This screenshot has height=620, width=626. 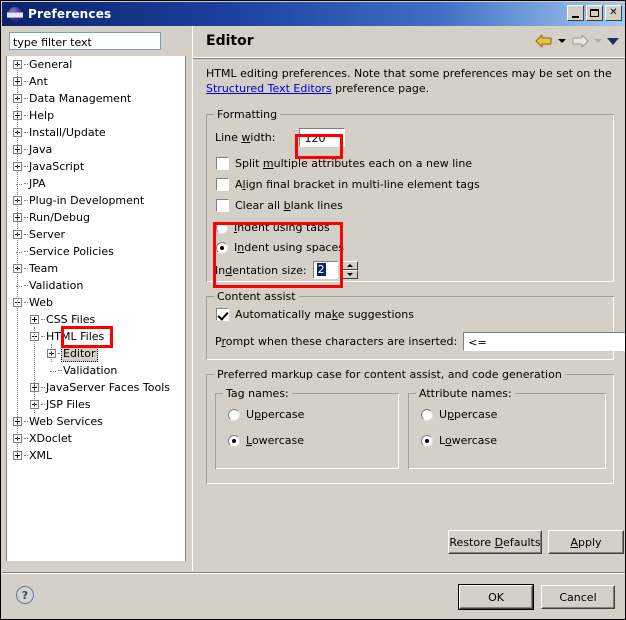 I want to click on restore-defaults-button: Restore Defaults, so click(x=495, y=542).